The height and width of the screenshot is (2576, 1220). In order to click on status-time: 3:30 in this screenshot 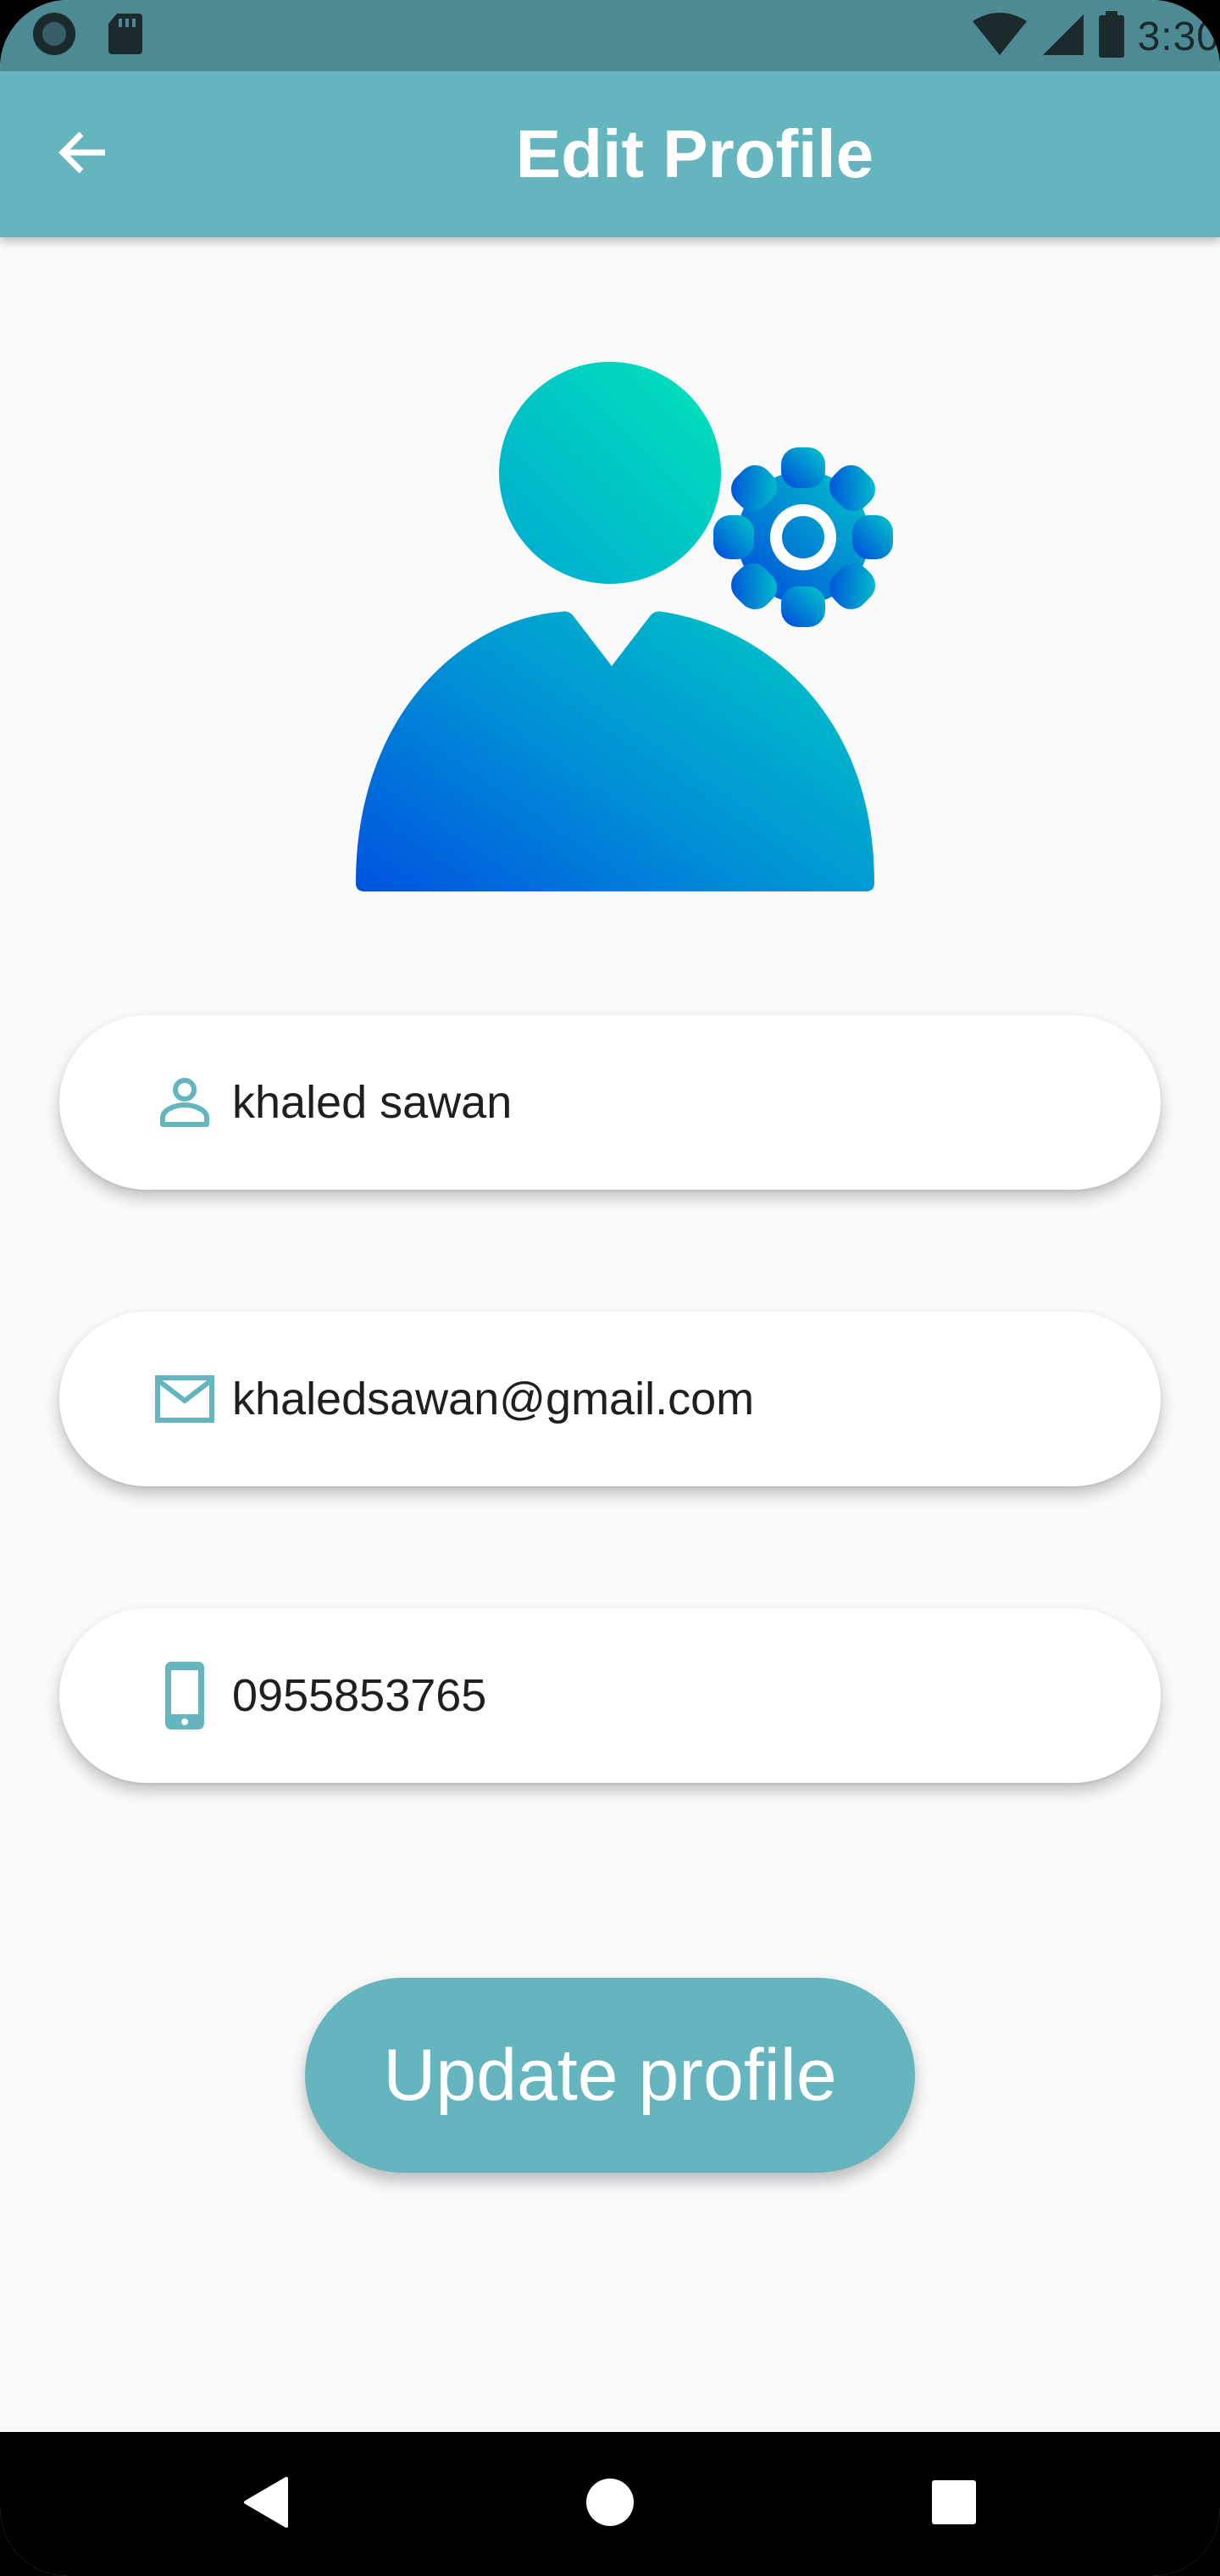, I will do `click(1178, 36)`.